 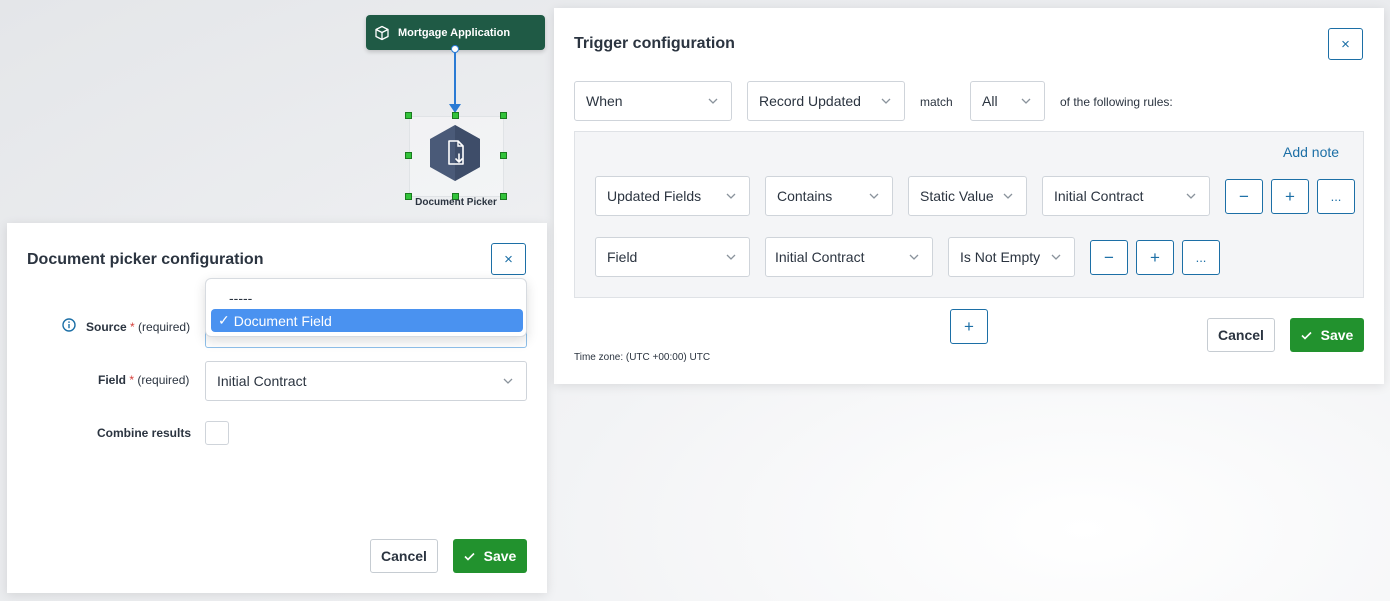 What do you see at coordinates (957, 196) in the screenshot?
I see `rule1-value-type-value: Static Value` at bounding box center [957, 196].